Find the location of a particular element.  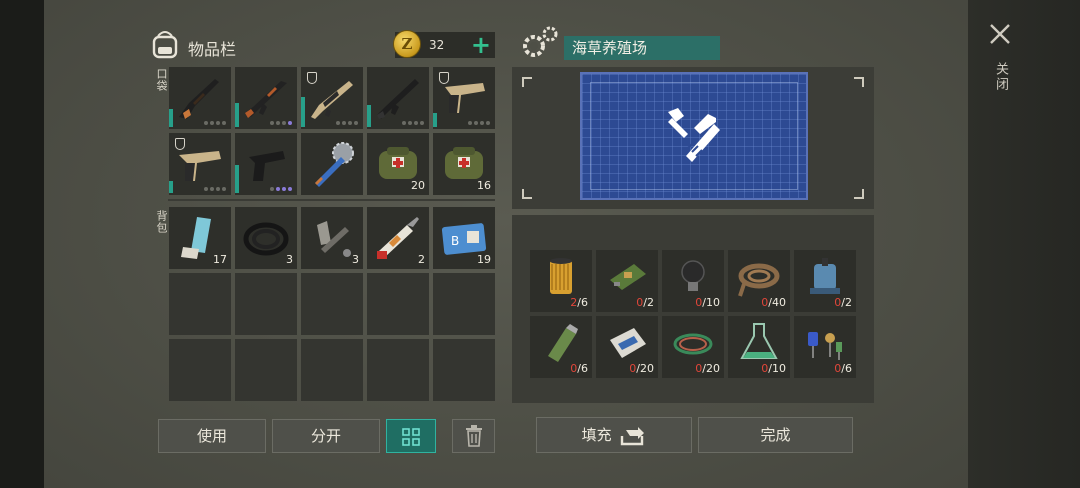

syringe-icon is located at coordinates (398, 238).